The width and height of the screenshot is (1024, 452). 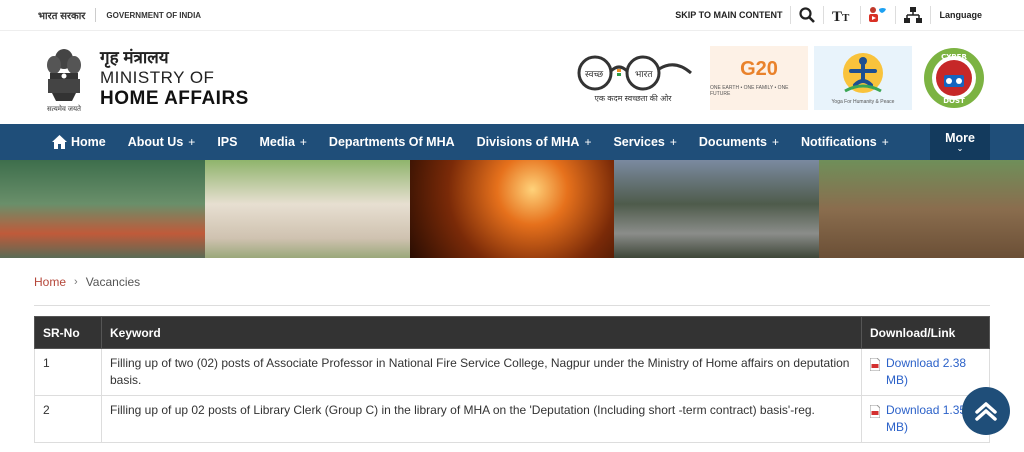 I want to click on yoga-figure-icon, so click(x=863, y=72).